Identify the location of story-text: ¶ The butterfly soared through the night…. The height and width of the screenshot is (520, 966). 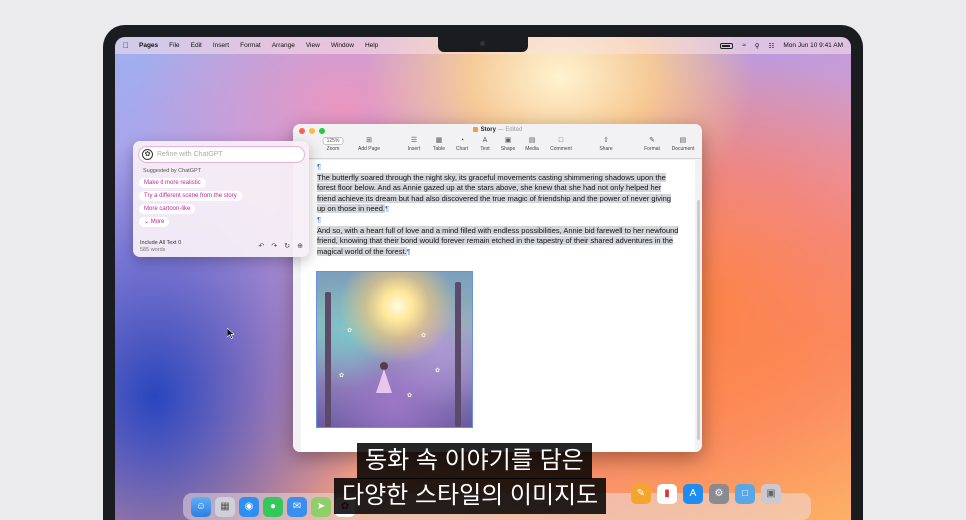
(498, 209).